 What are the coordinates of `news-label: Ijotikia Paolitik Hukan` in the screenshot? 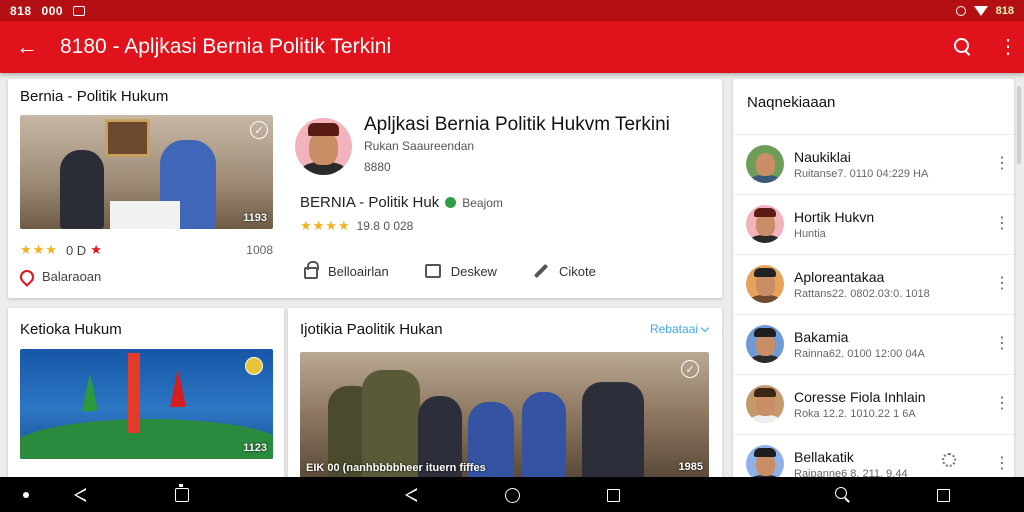 It's located at (371, 329).